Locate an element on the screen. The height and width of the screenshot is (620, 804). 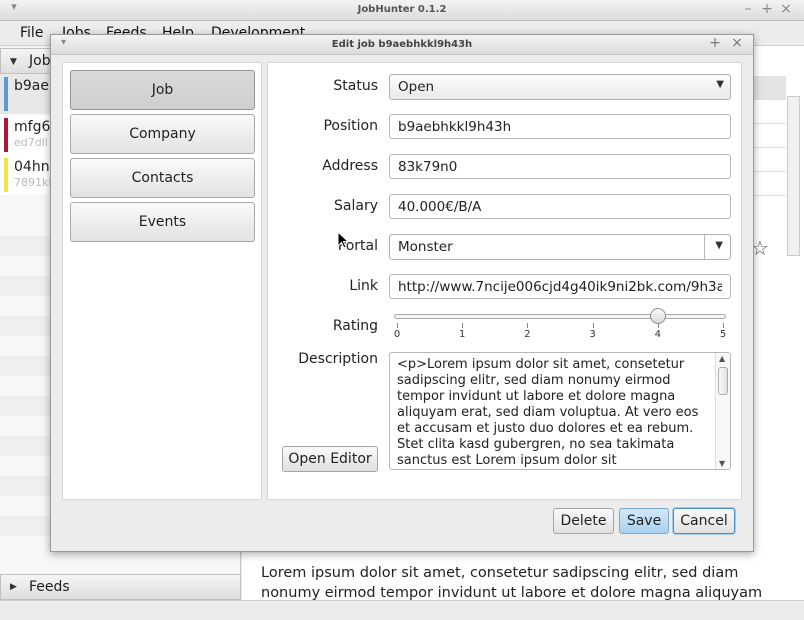
scroll-up-icon: ▲ is located at coordinates (722, 358).